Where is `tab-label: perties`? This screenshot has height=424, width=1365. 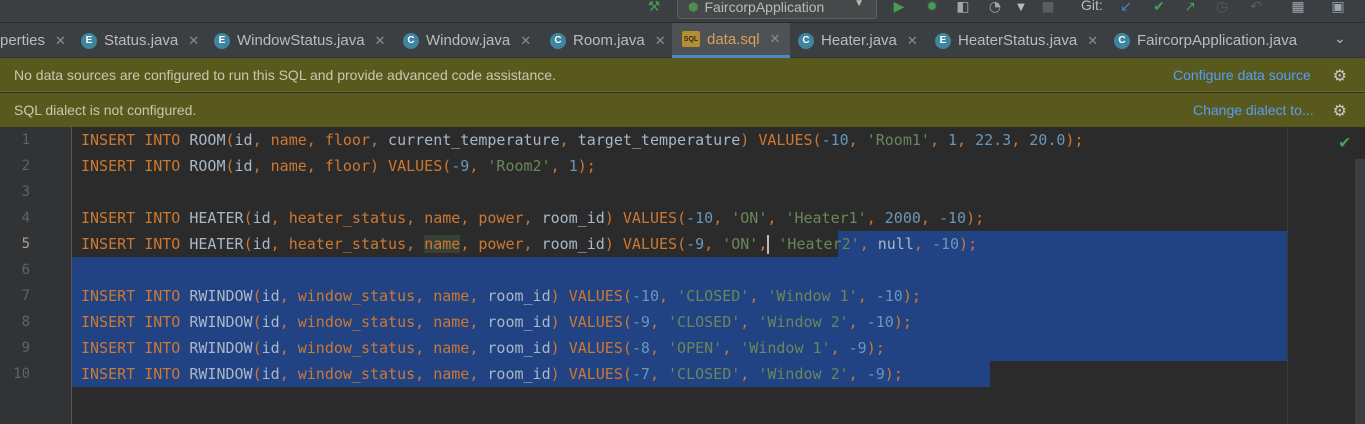 tab-label: perties is located at coordinates (23, 40).